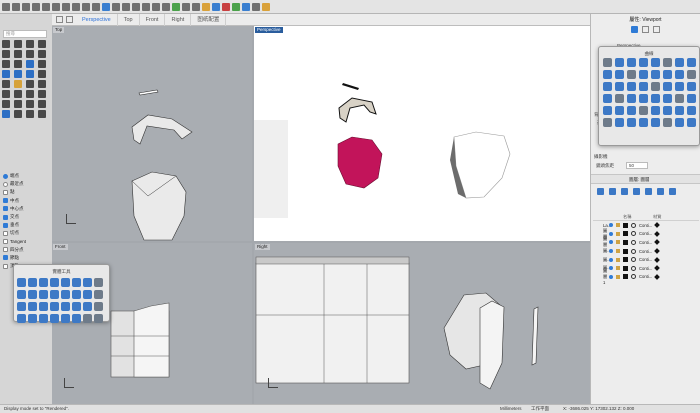  I want to click on solid-shell-icon, so click(87, 294).